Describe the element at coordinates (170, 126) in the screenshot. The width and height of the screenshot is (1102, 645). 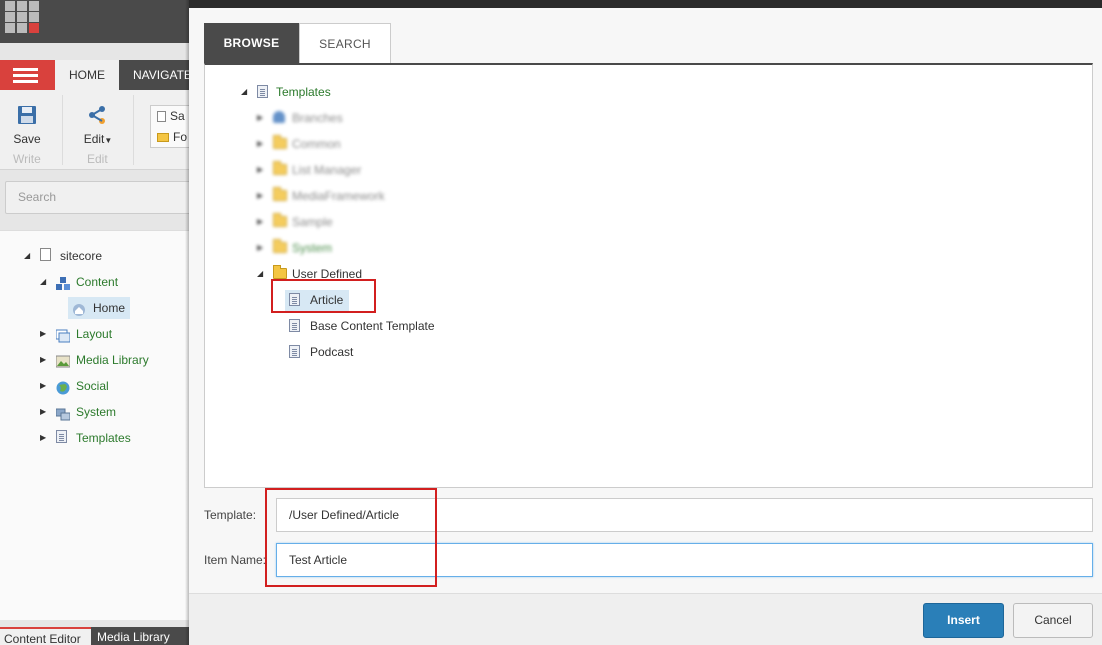
I see `ribbon-small-buttons: Sa Fo` at that location.